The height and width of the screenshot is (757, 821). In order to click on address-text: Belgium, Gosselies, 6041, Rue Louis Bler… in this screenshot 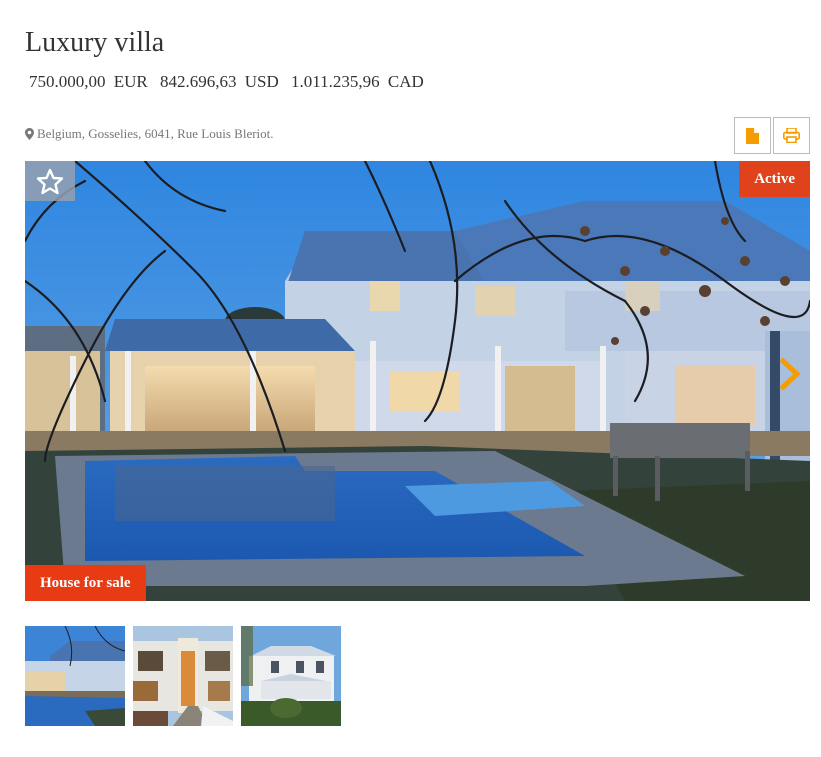, I will do `click(155, 133)`.